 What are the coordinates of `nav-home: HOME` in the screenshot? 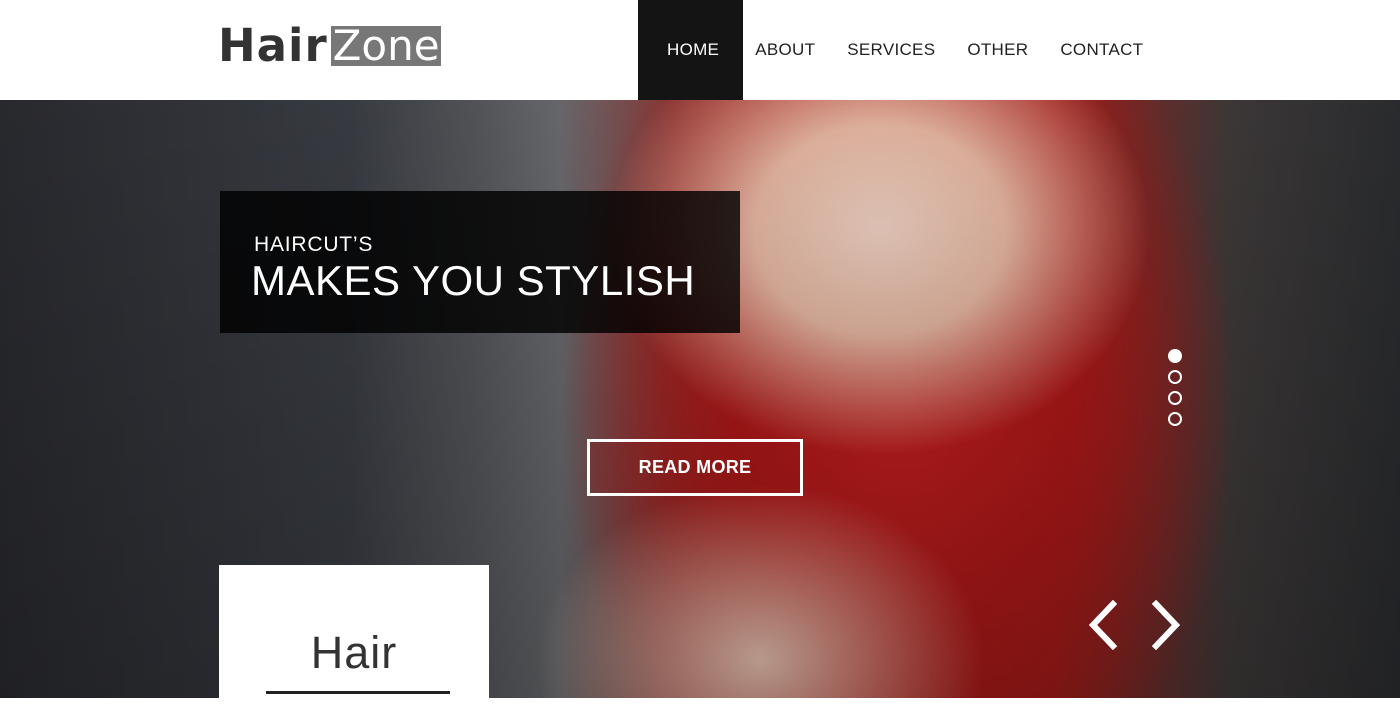 It's located at (691, 50).